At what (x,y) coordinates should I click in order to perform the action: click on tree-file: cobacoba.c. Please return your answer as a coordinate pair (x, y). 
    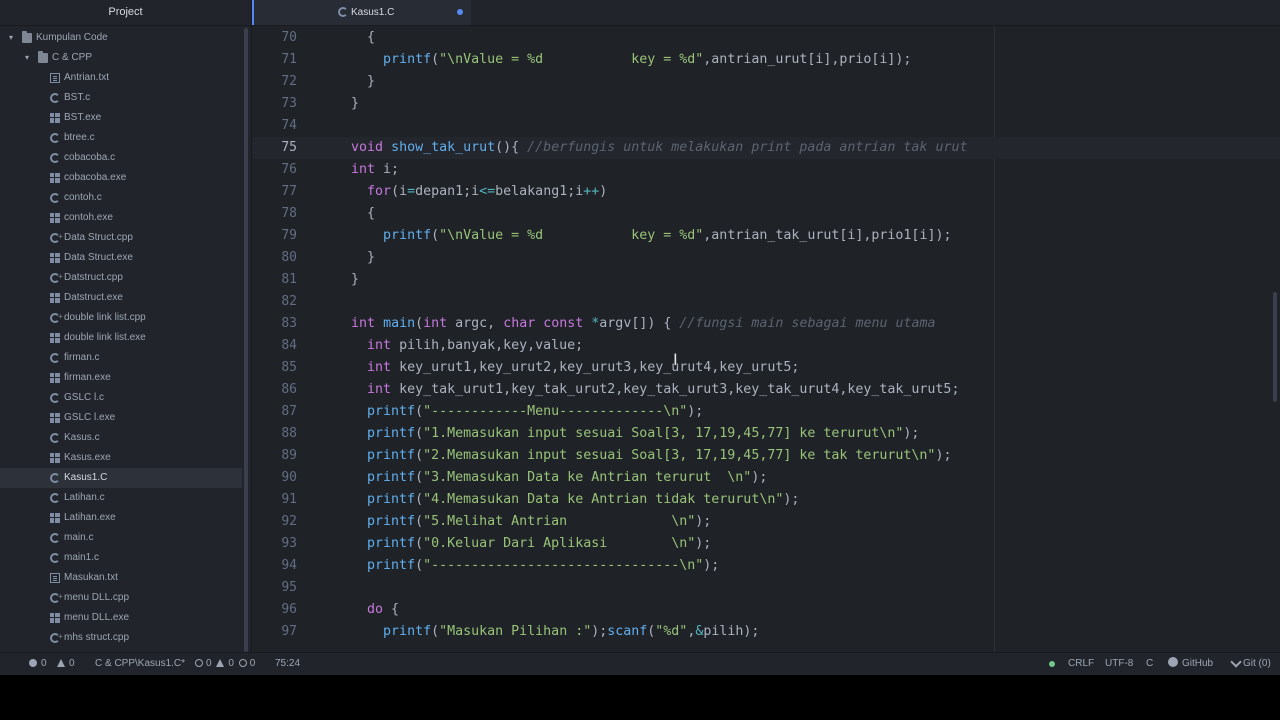
    Looking at the image, I should click on (121, 158).